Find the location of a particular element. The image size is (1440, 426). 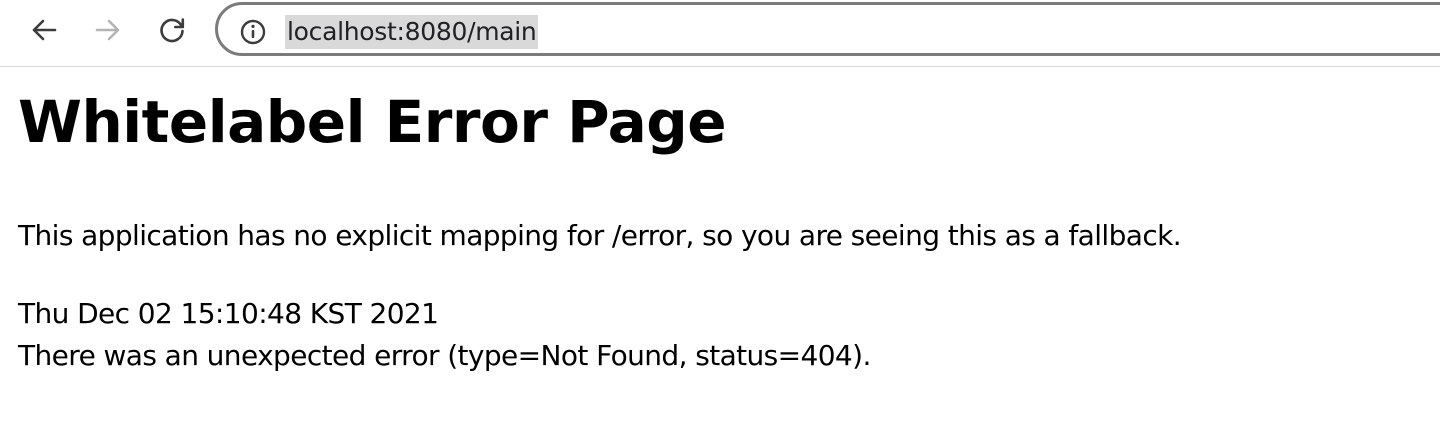

address-bar: localhost:8080/main is located at coordinates (827, 29).